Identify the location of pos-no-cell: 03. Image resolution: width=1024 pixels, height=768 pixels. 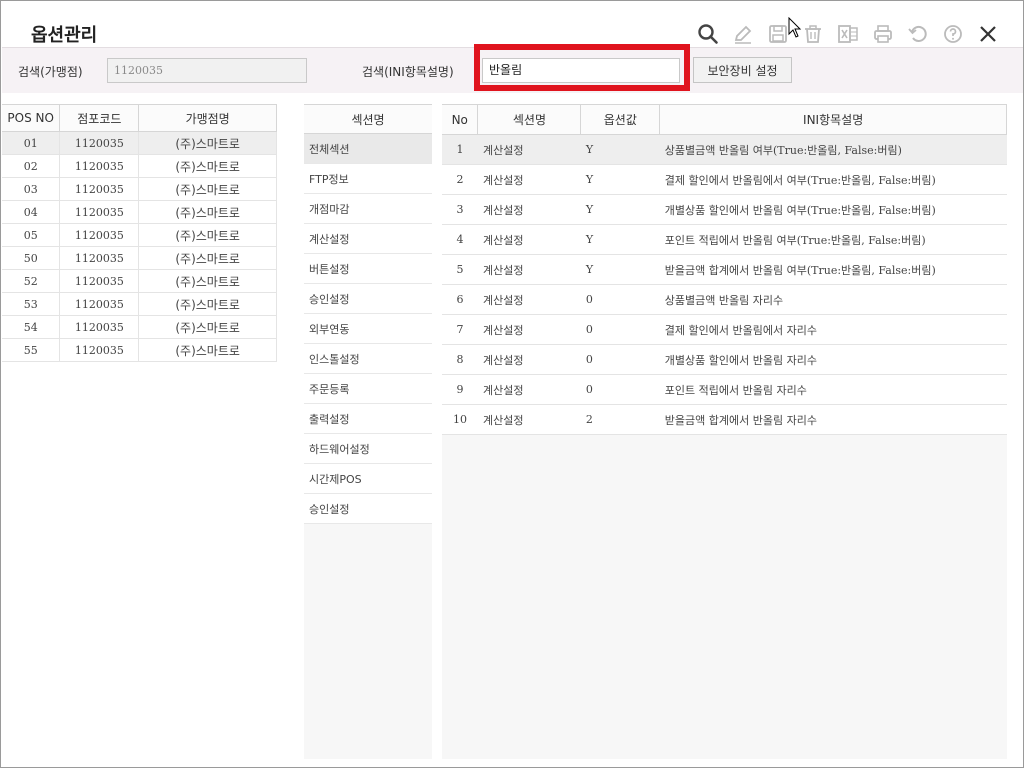
(31, 189).